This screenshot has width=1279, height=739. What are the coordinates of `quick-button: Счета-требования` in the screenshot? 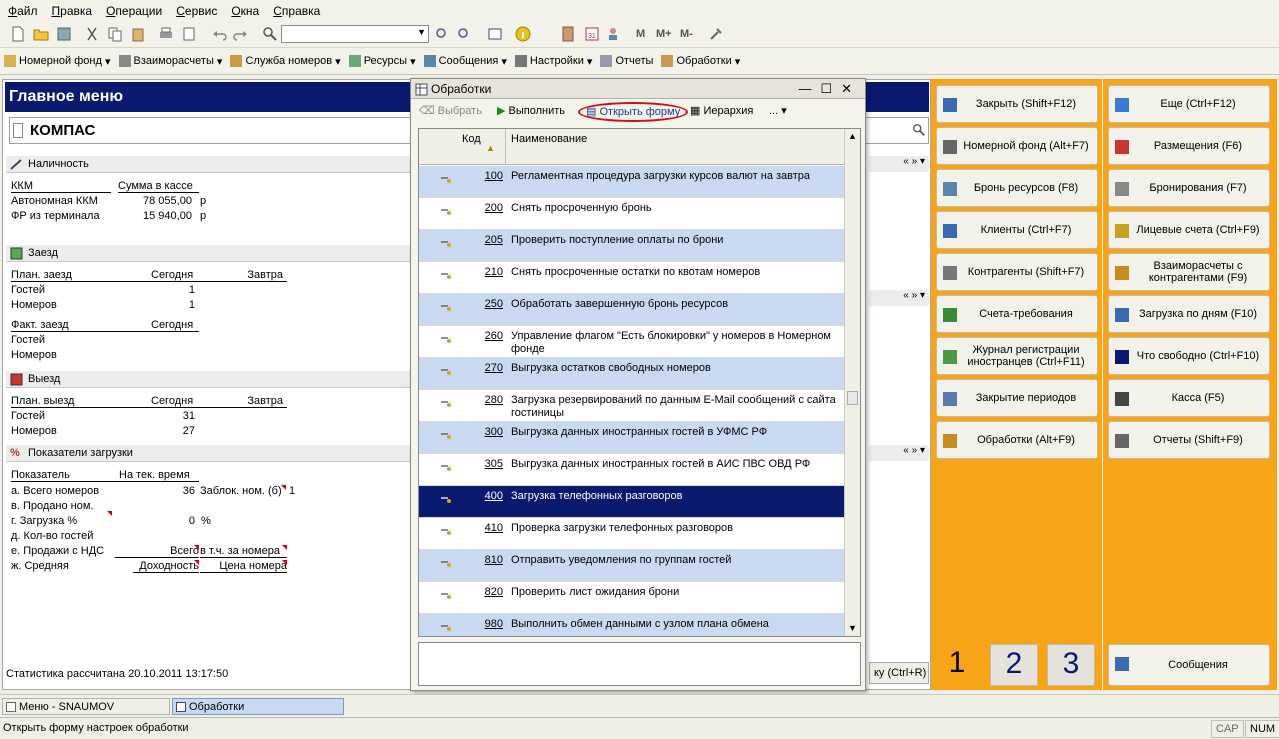 It's located at (1017, 314).